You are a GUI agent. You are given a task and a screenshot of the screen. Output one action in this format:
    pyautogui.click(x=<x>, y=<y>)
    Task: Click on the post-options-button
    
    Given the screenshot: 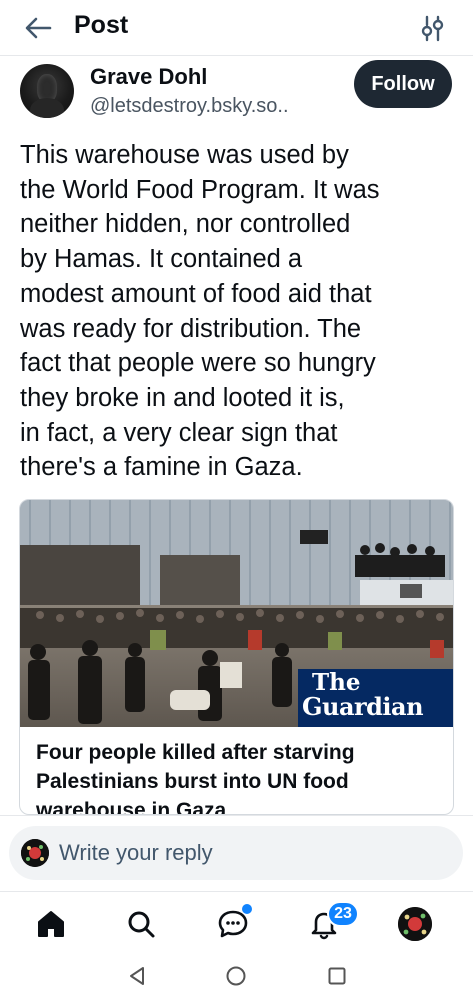 What is the action you would take?
    pyautogui.click(x=432, y=28)
    